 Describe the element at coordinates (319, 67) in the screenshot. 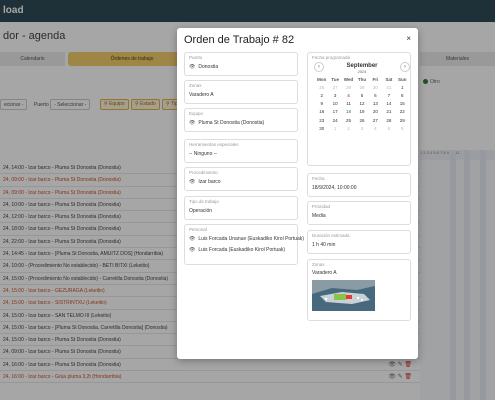

I see `prev-month-icon: ‹` at that location.